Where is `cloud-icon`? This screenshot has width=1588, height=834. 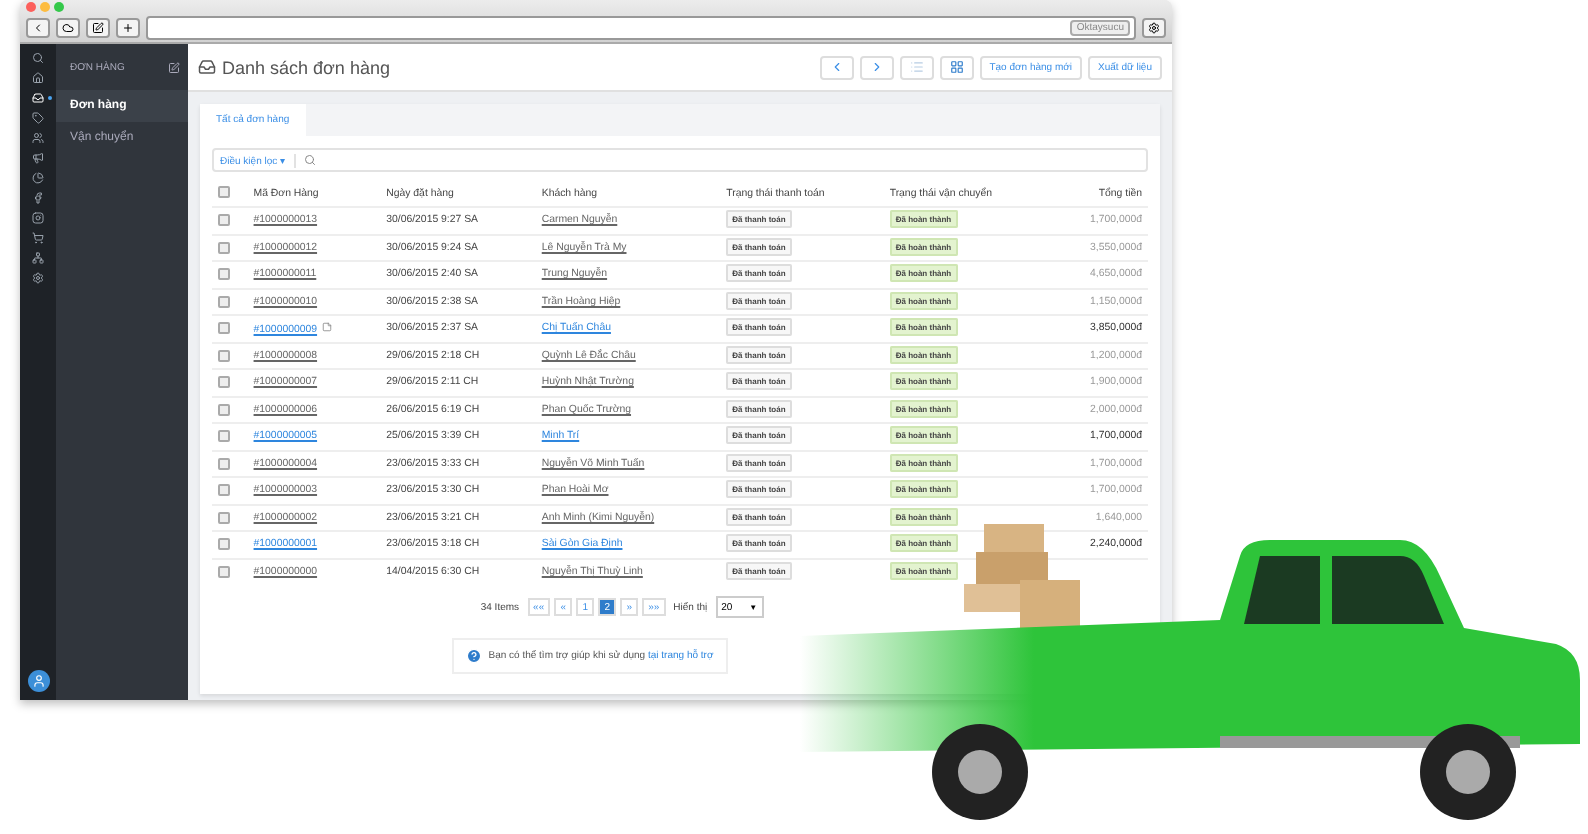
cloud-icon is located at coordinates (68, 28).